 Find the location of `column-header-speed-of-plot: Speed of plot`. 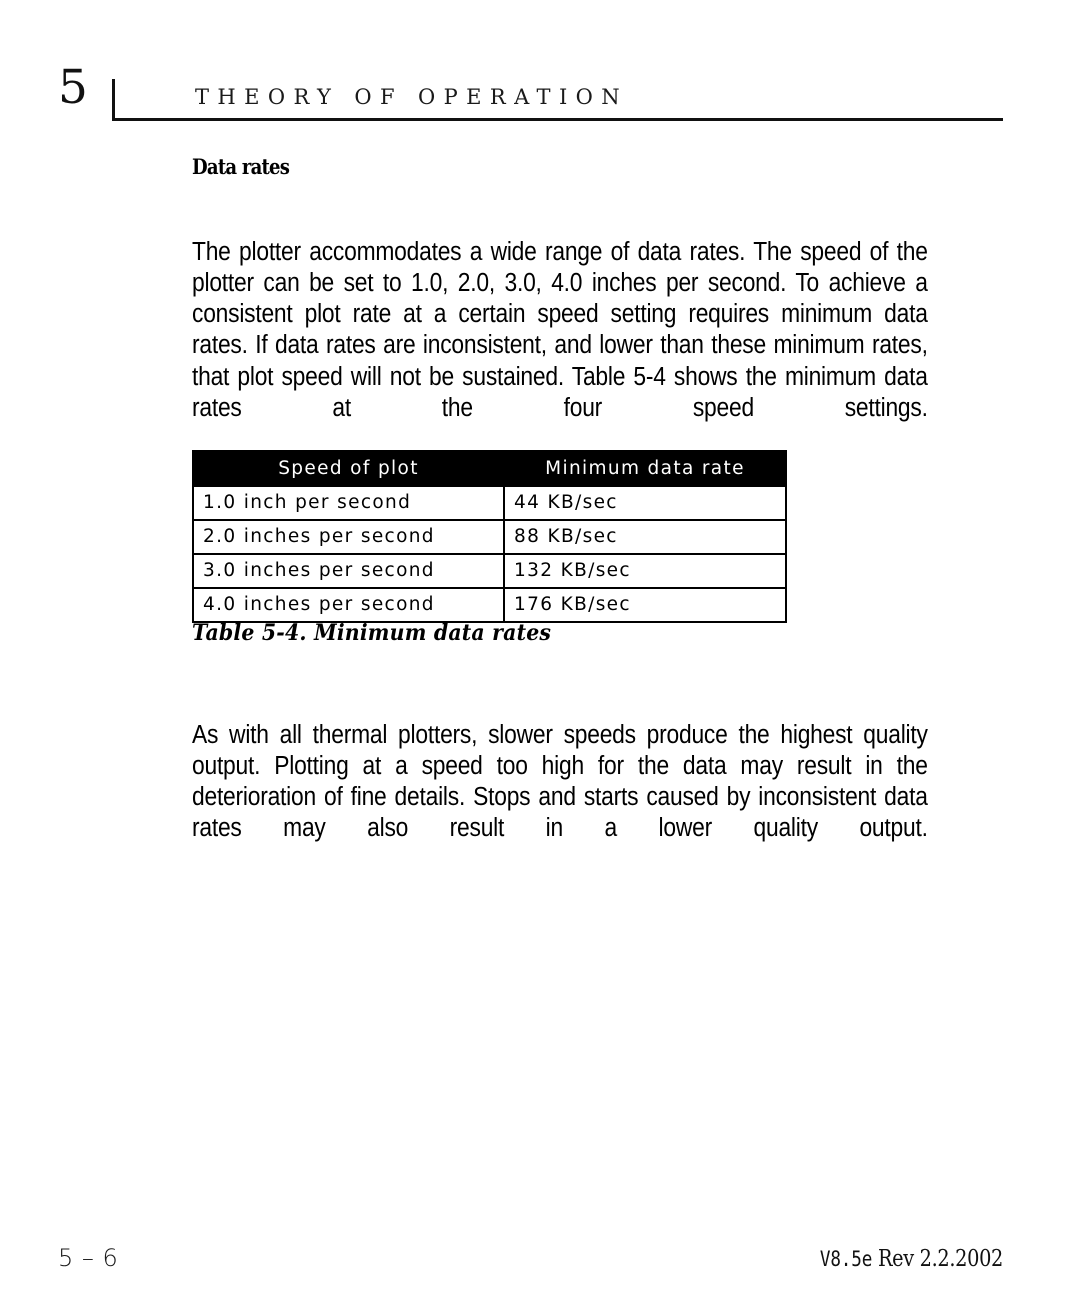

column-header-speed-of-plot: Speed of plot is located at coordinates (348, 468).